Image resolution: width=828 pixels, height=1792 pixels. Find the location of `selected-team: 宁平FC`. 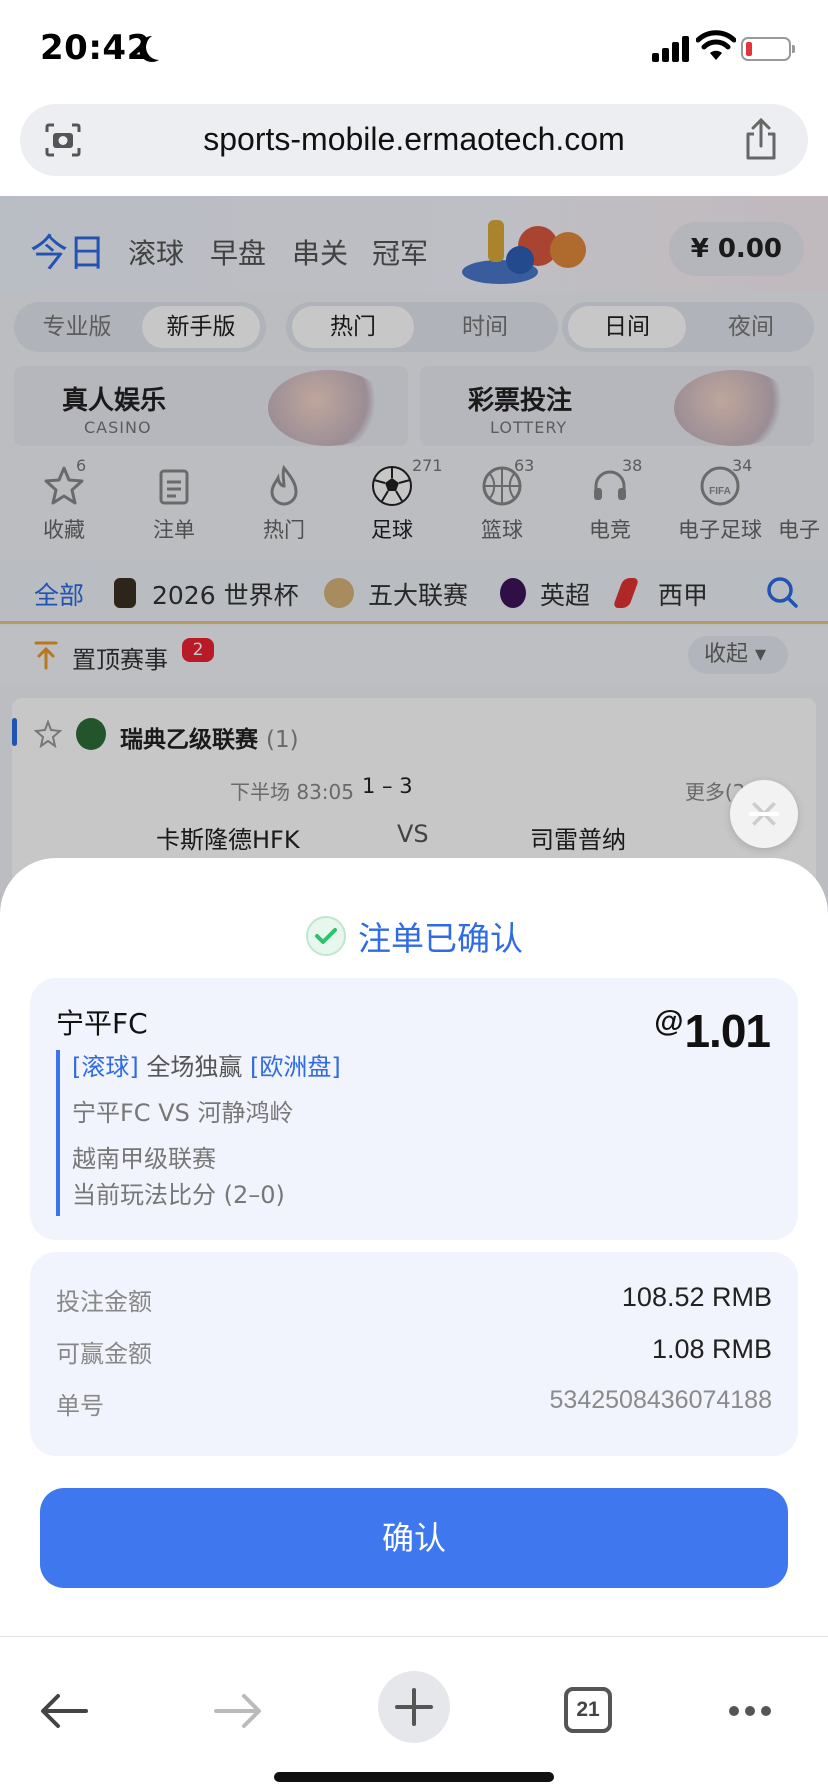

selected-team: 宁平FC is located at coordinates (102, 1023).